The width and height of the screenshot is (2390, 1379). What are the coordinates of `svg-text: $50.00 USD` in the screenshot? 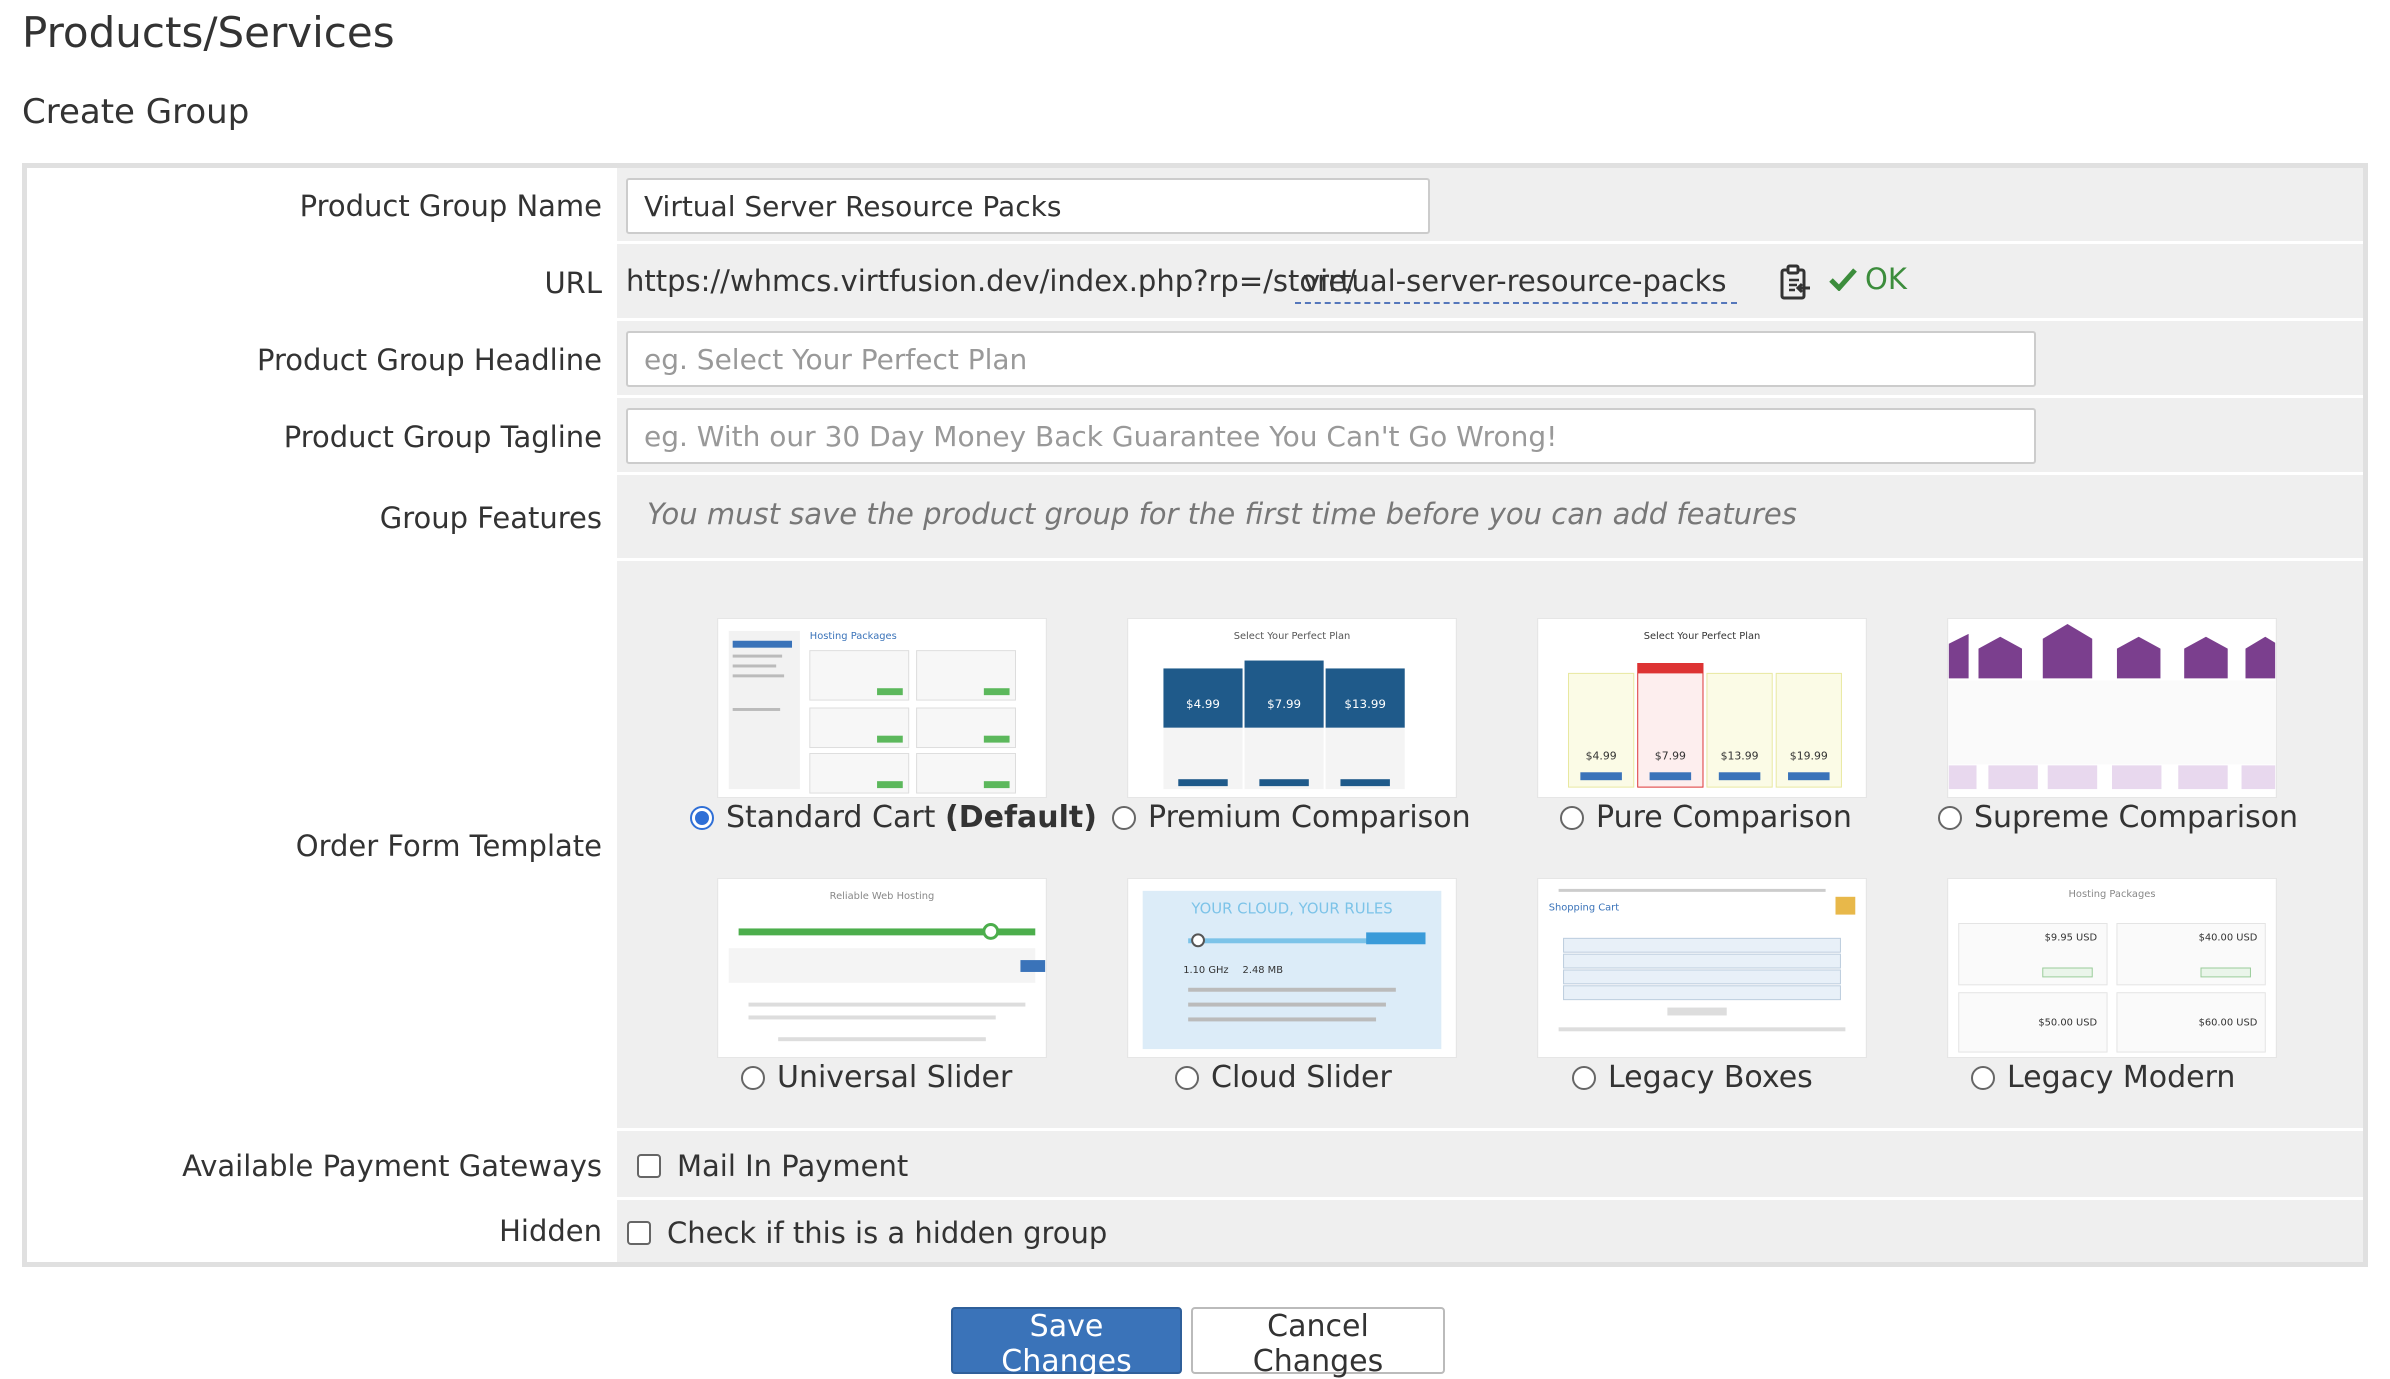 It's located at (2067, 1022).